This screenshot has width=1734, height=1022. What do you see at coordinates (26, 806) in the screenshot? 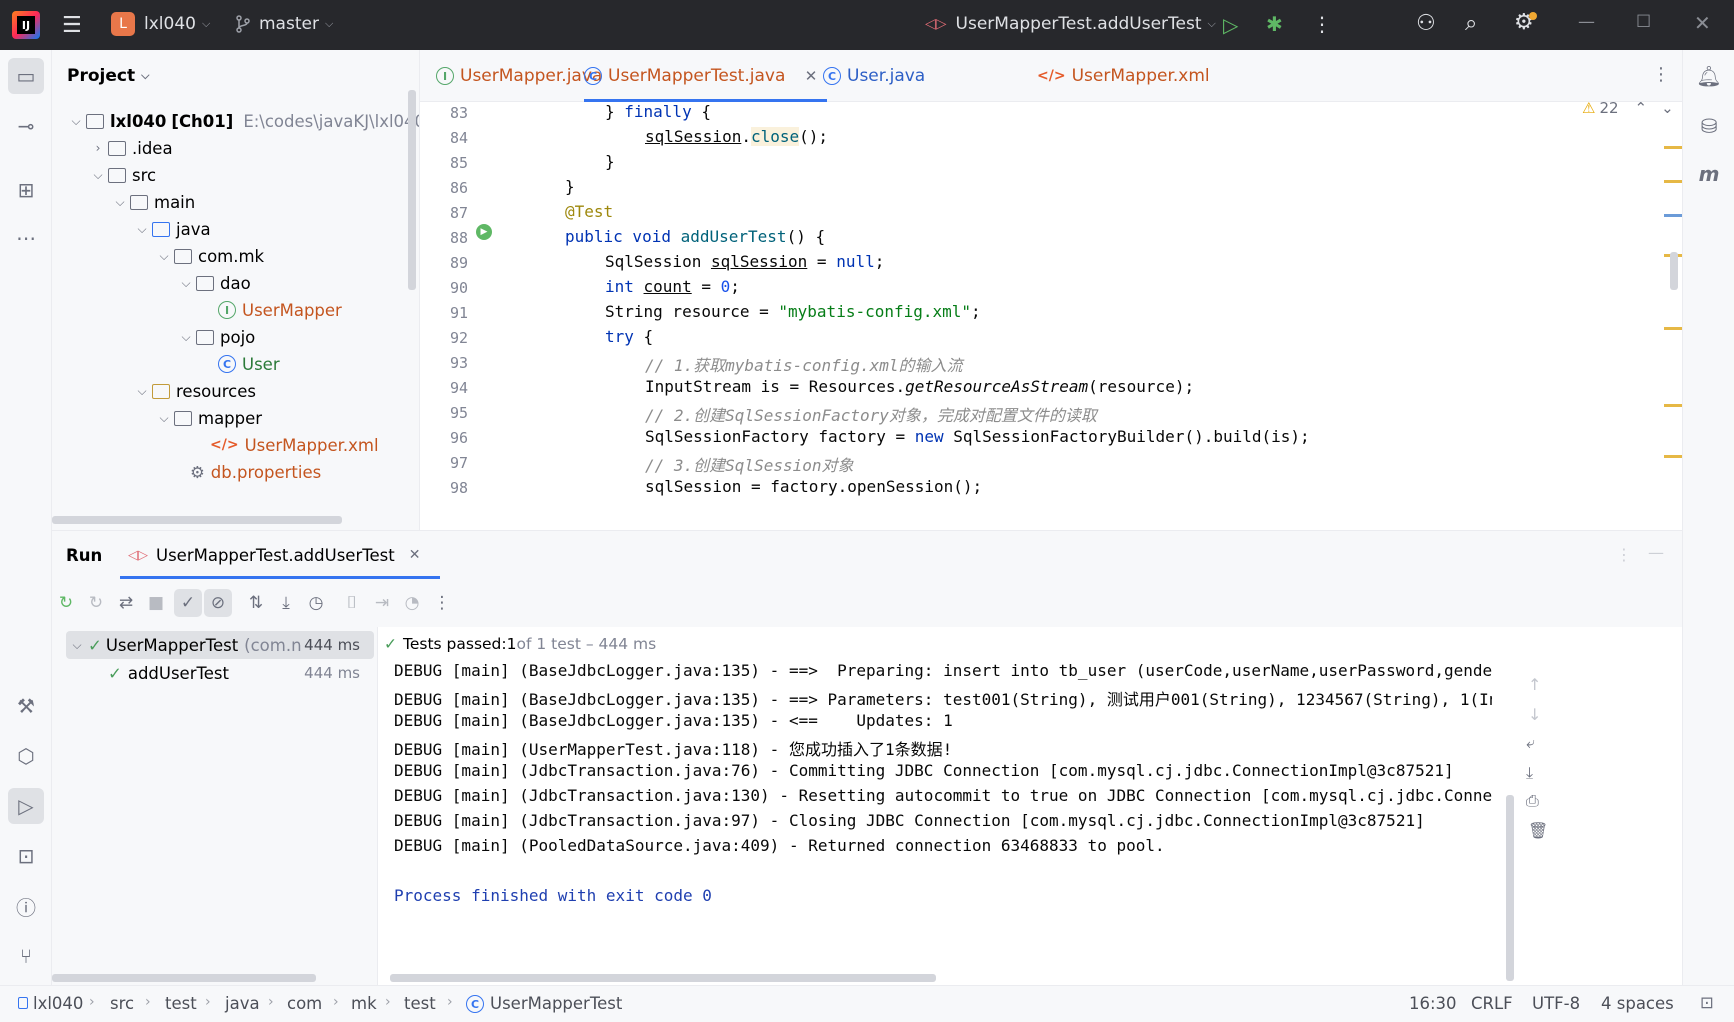
I see `run-tool-icon: ▷` at bounding box center [26, 806].